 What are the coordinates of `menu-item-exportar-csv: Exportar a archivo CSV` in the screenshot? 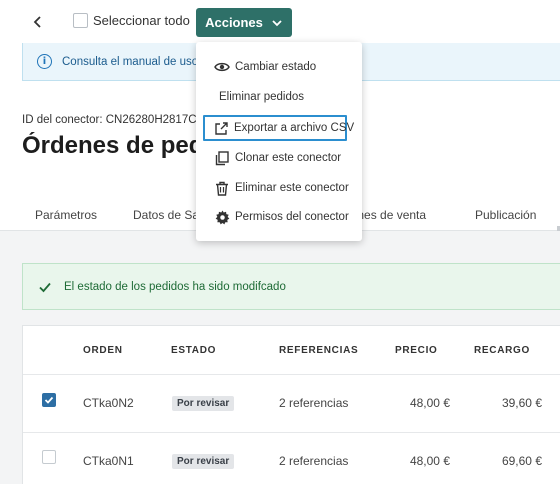 It's located at (278, 128).